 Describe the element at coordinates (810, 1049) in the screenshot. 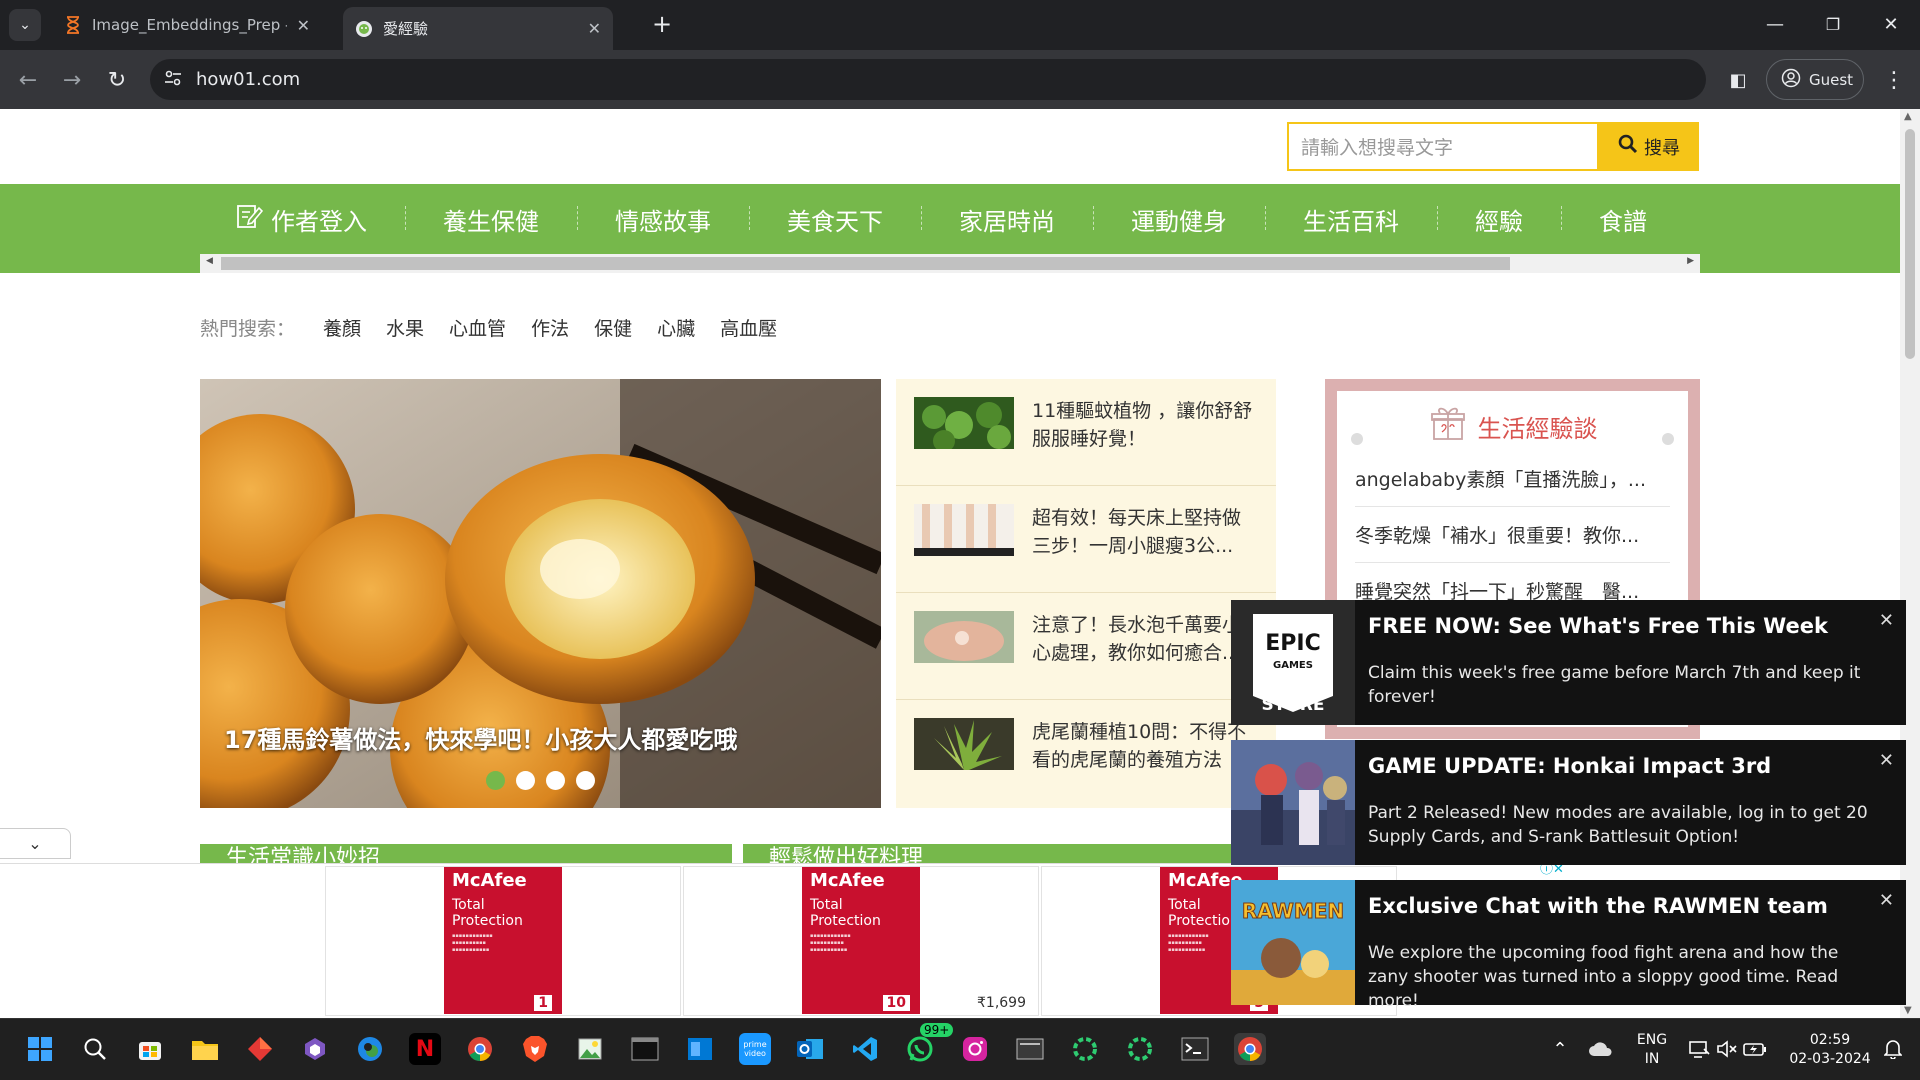

I see `outlook-icon` at that location.